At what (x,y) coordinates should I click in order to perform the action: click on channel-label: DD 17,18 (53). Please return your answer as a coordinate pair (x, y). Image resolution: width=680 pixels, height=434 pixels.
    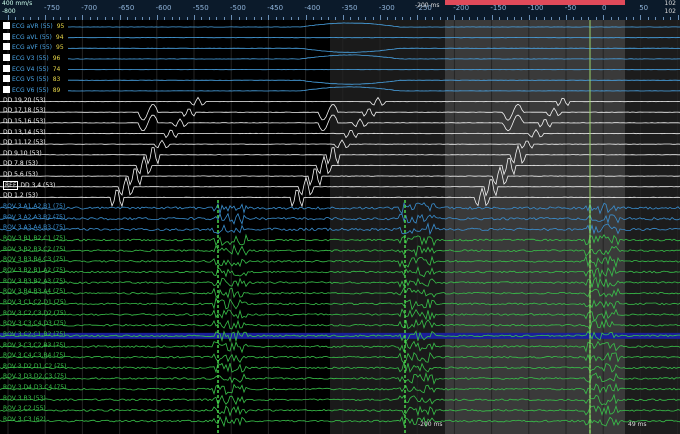
    Looking at the image, I should click on (24, 111).